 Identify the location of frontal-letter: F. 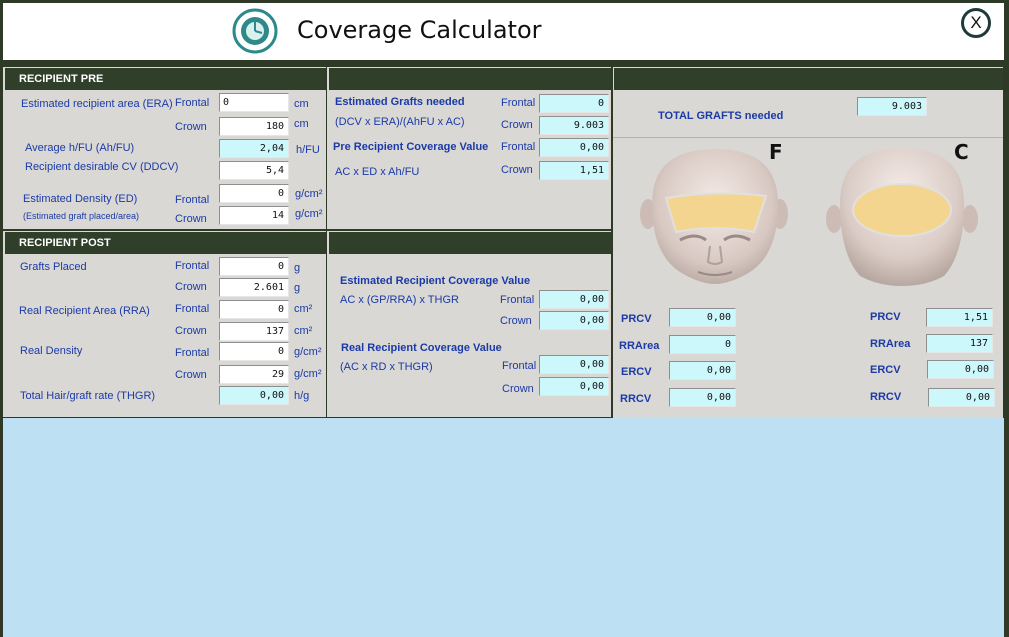
(776, 152).